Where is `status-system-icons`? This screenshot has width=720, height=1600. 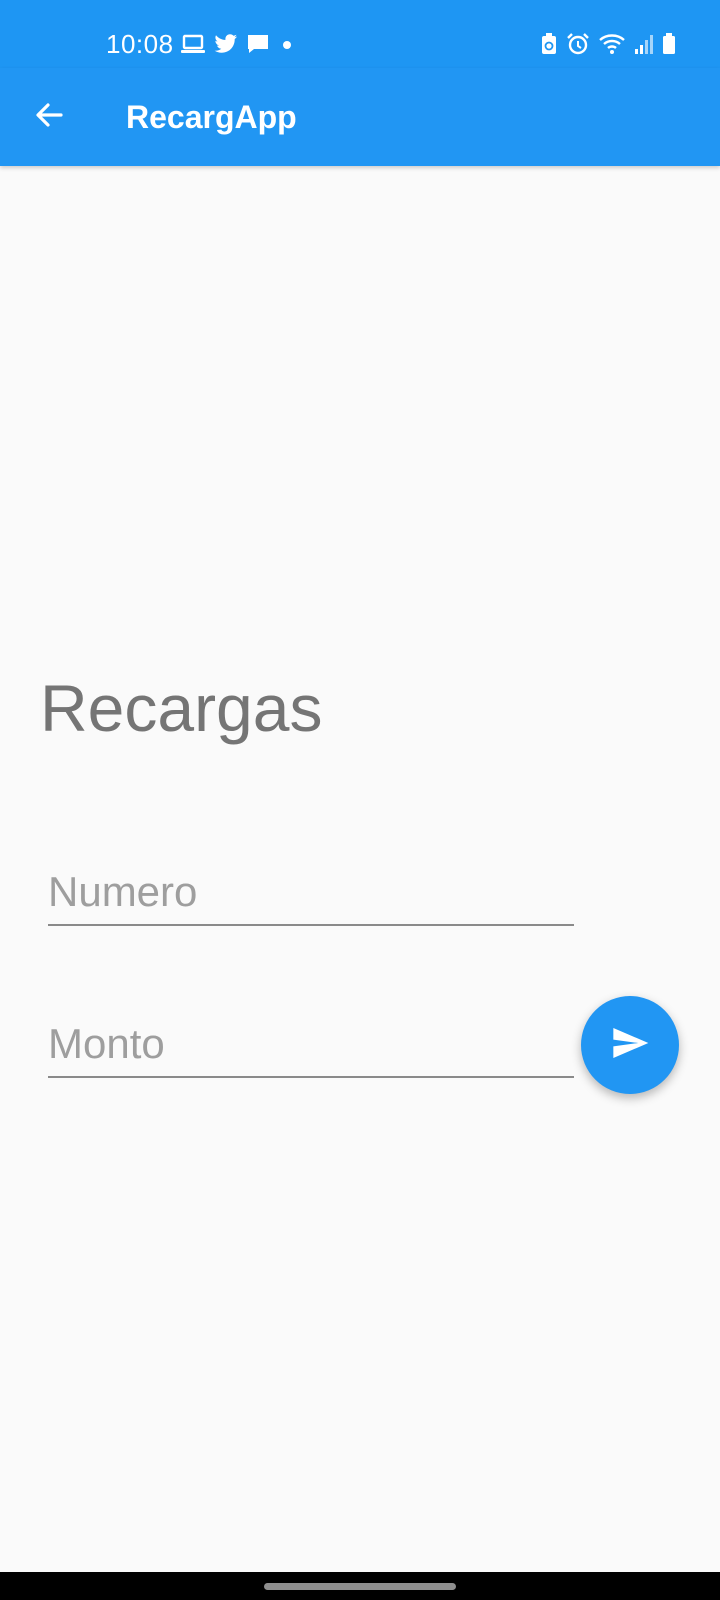
status-system-icons is located at coordinates (608, 44).